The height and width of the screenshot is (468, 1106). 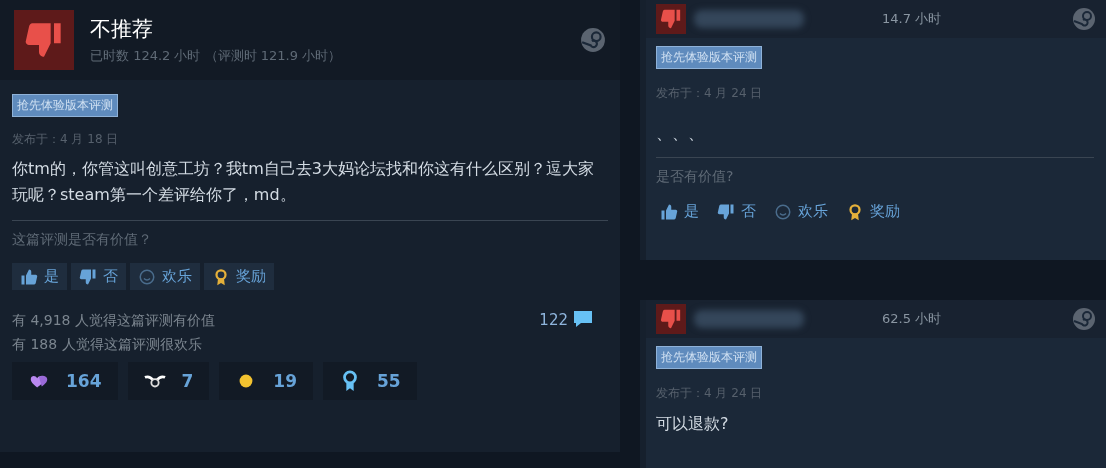 What do you see at coordinates (122, 29) in the screenshot?
I see `verdict-title: 不推荐` at bounding box center [122, 29].